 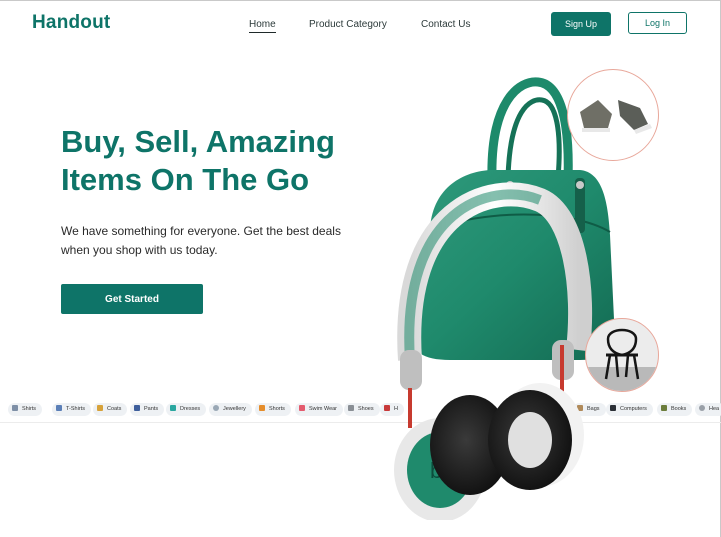 I want to click on category-label: Coats, so click(x=114, y=409).